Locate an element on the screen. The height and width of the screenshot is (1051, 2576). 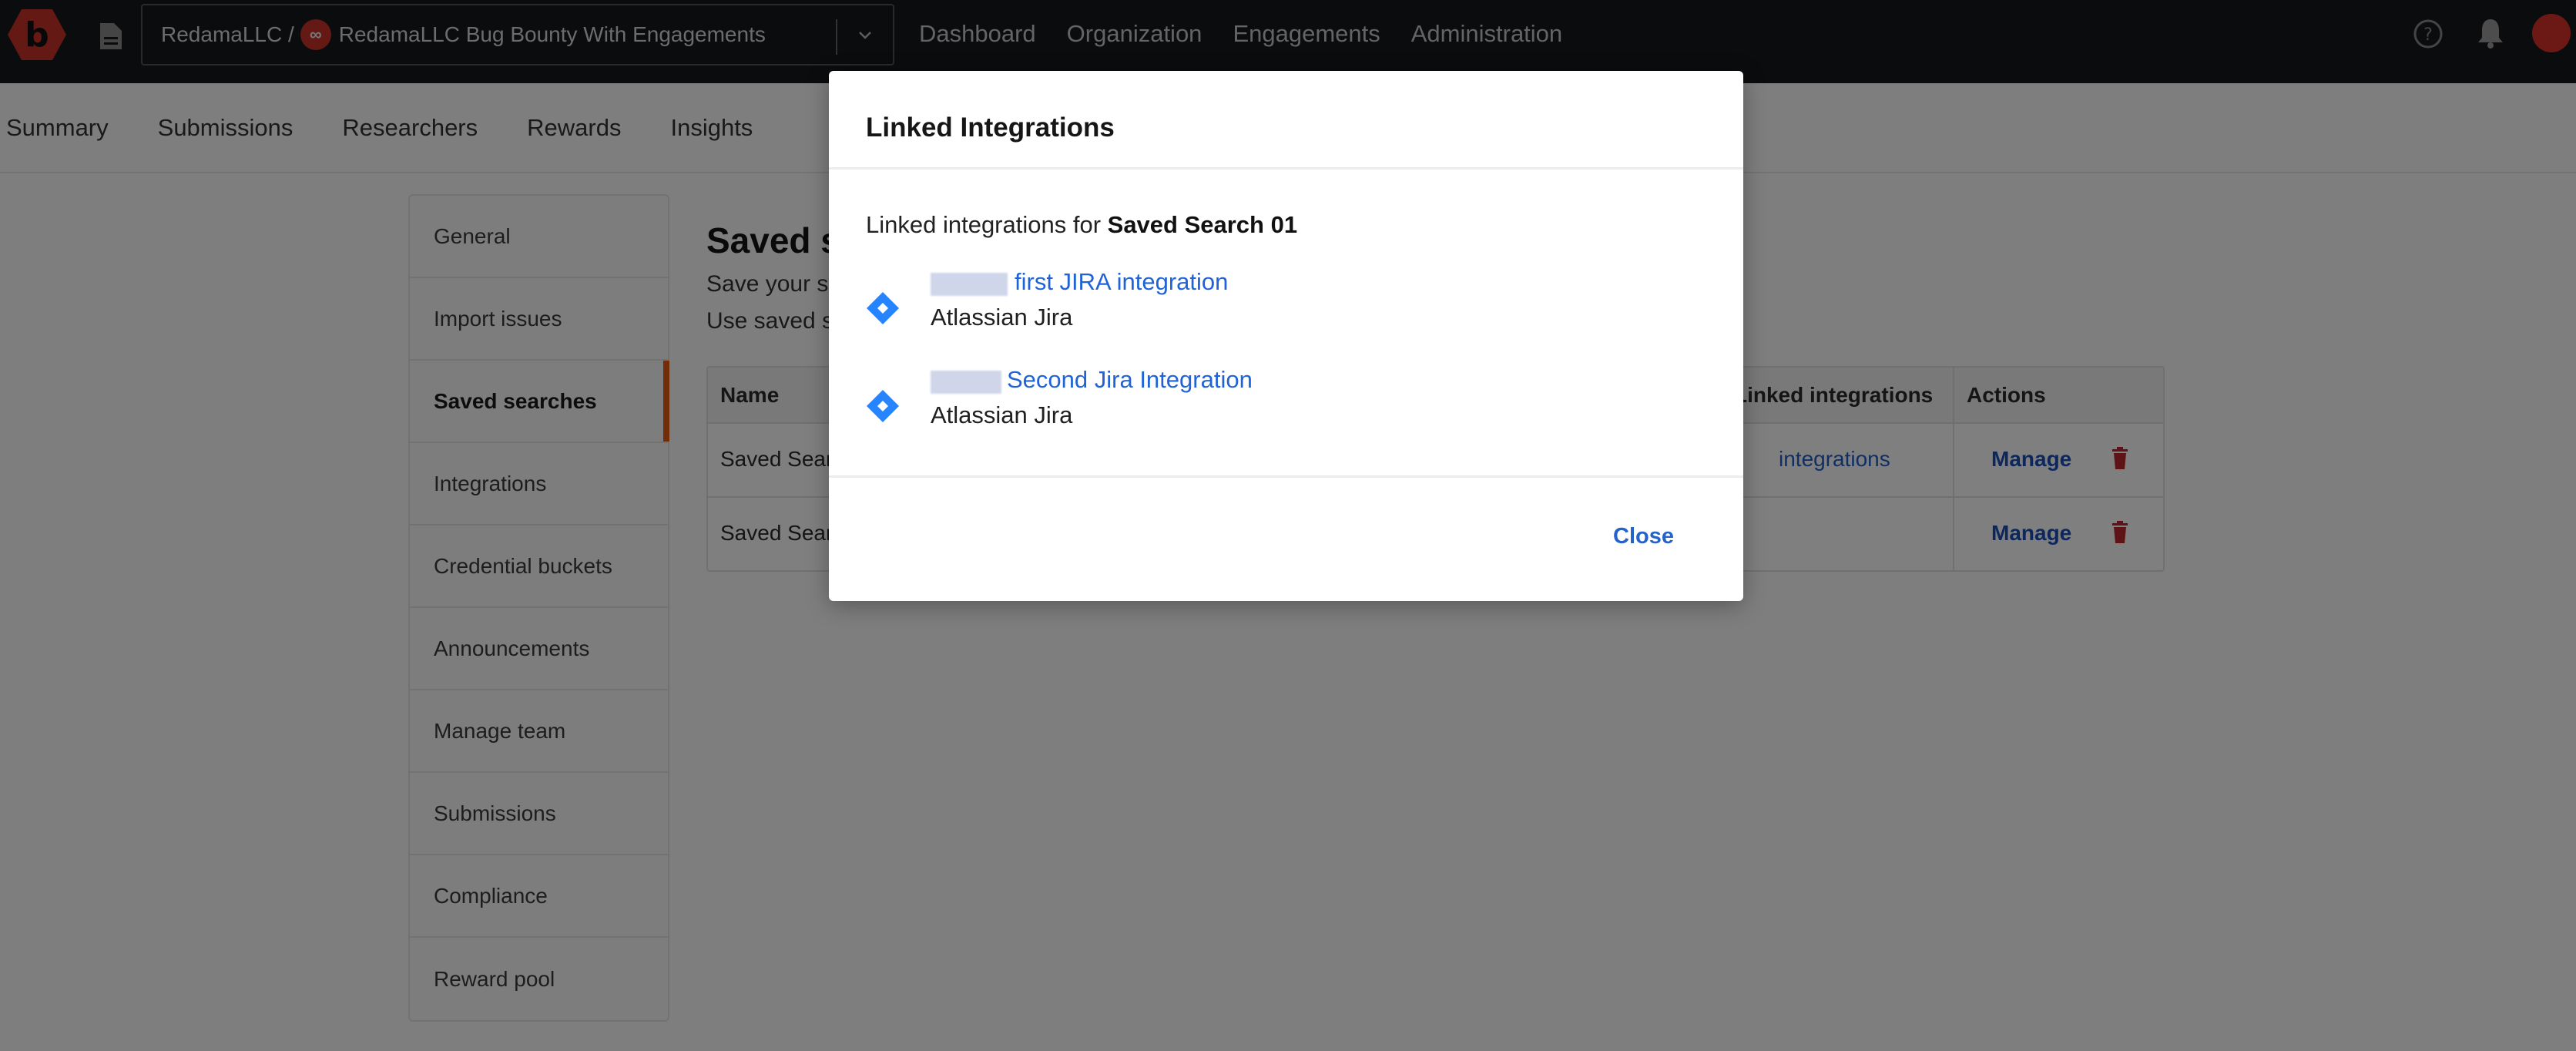
integration-link: first JIRA integration is located at coordinates (1121, 282).